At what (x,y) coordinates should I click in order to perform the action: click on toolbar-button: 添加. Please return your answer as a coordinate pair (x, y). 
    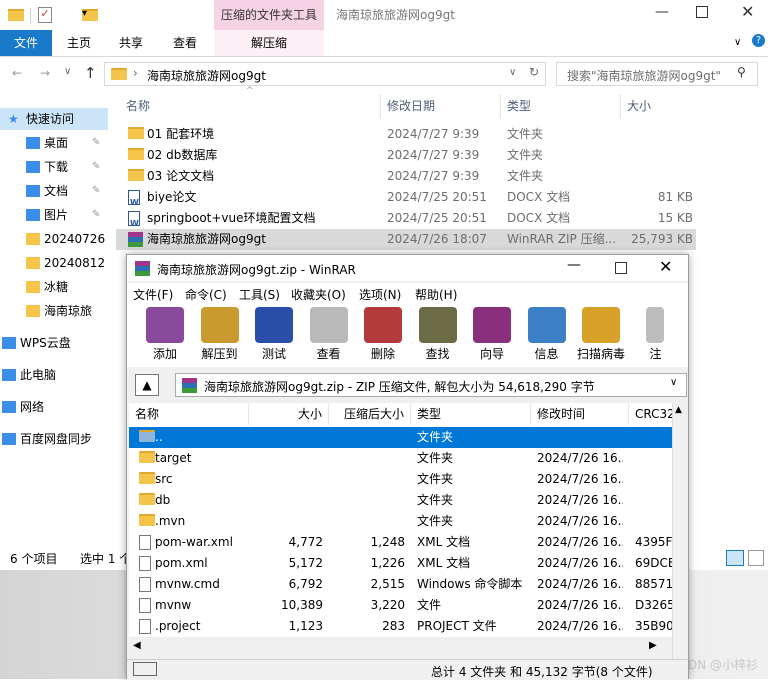
    Looking at the image, I should click on (165, 334).